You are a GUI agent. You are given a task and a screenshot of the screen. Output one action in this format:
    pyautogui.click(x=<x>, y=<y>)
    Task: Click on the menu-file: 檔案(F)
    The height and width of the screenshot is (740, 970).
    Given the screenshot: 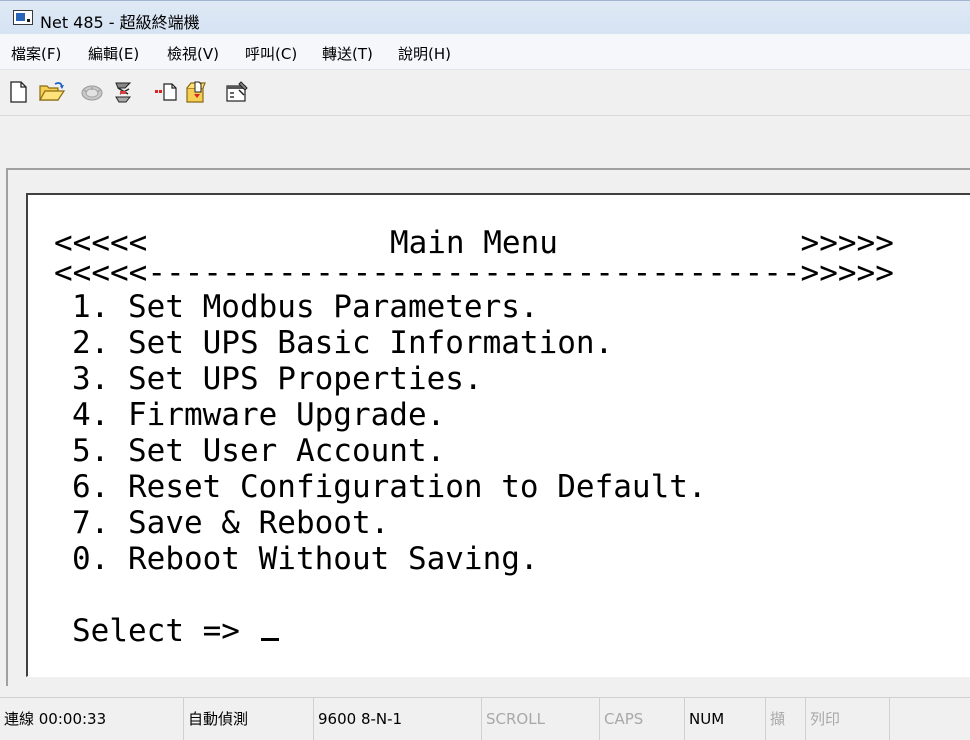 What is the action you would take?
    pyautogui.click(x=36, y=53)
    